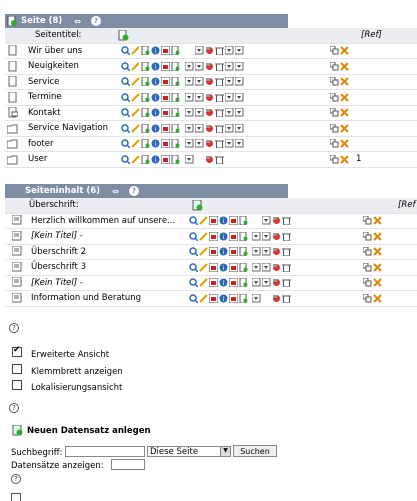 The image size is (417, 501). What do you see at coordinates (58, 252) in the screenshot?
I see `content-title: Überschrift 2` at bounding box center [58, 252].